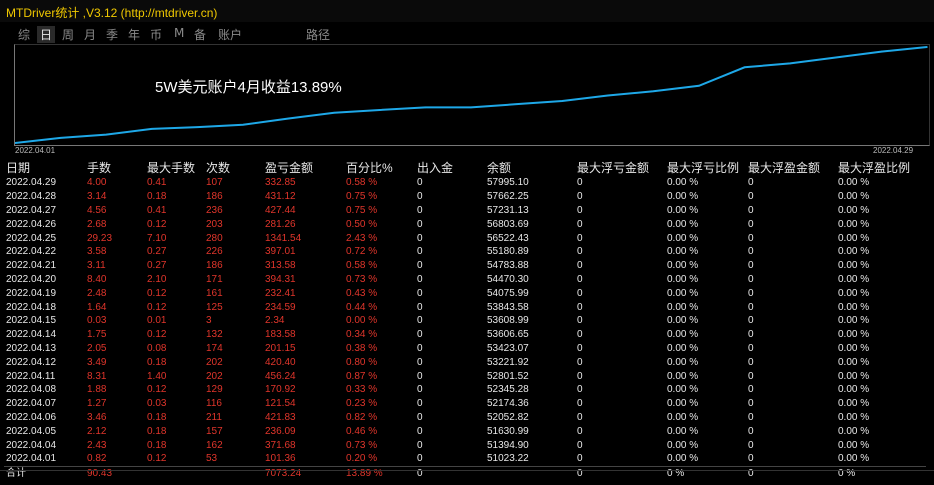 The width and height of the screenshot is (934, 485). What do you see at coordinates (68, 34) in the screenshot?
I see `tab-week: 周` at bounding box center [68, 34].